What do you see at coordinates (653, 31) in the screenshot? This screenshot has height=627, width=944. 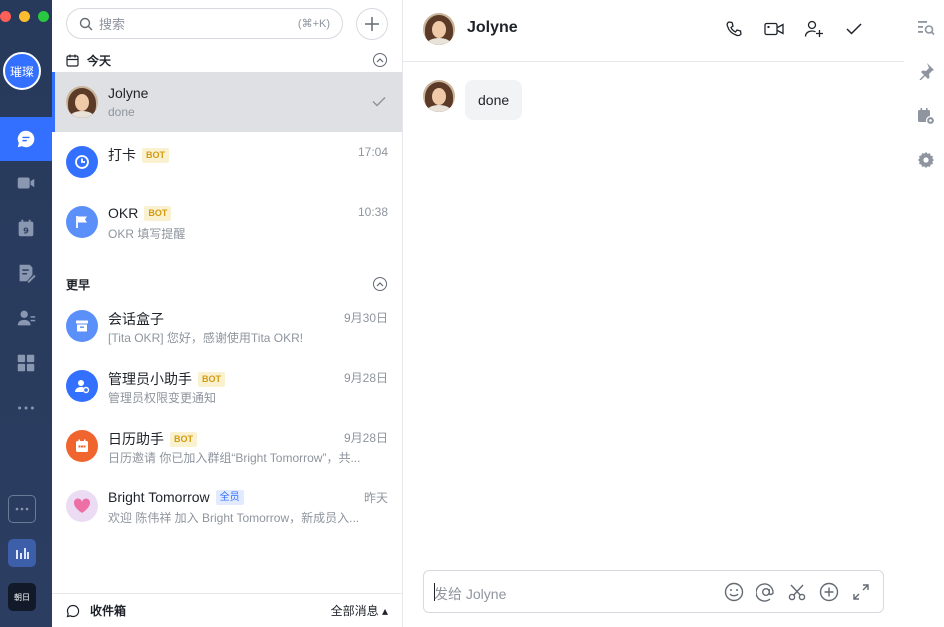 I see `chat-header: Jolyne` at bounding box center [653, 31].